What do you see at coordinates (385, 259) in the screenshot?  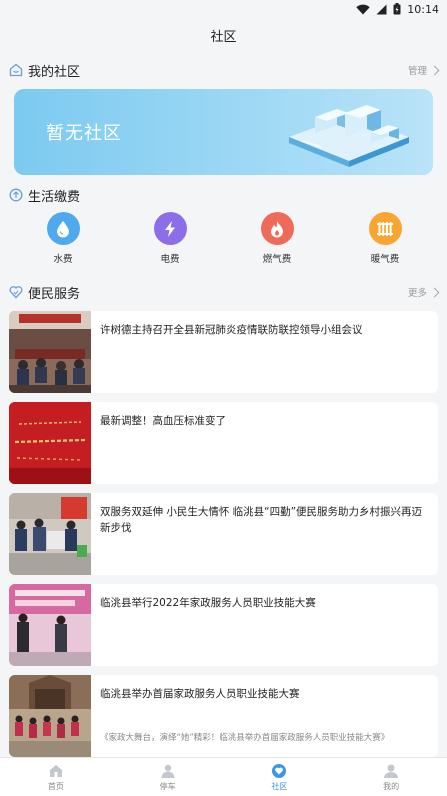 I see `heating-fee-label: 暖气费` at bounding box center [385, 259].